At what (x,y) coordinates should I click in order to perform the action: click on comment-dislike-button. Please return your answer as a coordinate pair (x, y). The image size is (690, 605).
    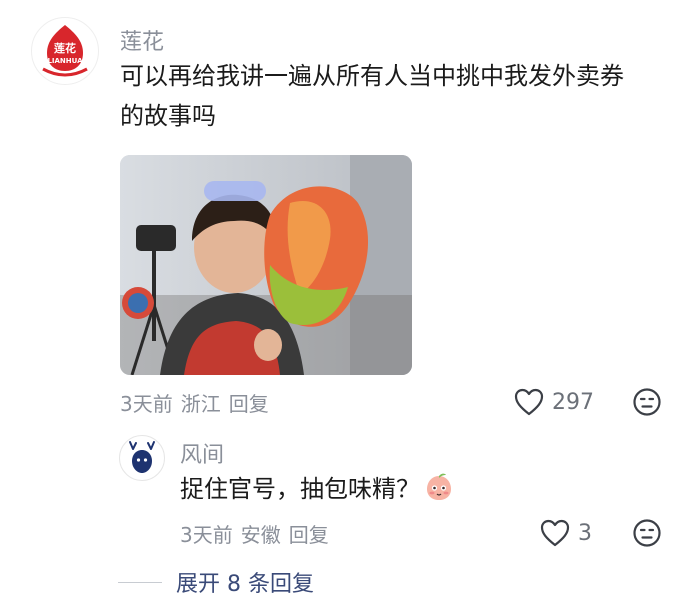
    Looking at the image, I should click on (647, 404).